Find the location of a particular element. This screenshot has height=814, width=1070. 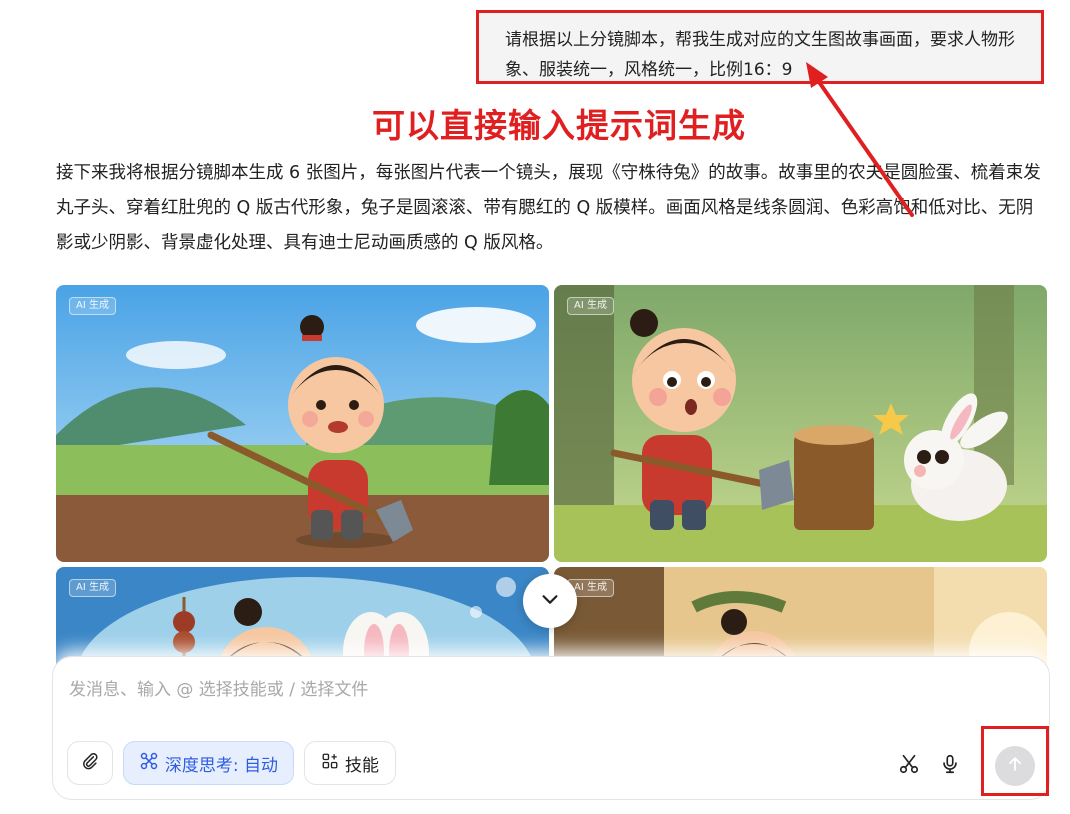

scroll-down-button is located at coordinates (550, 601).